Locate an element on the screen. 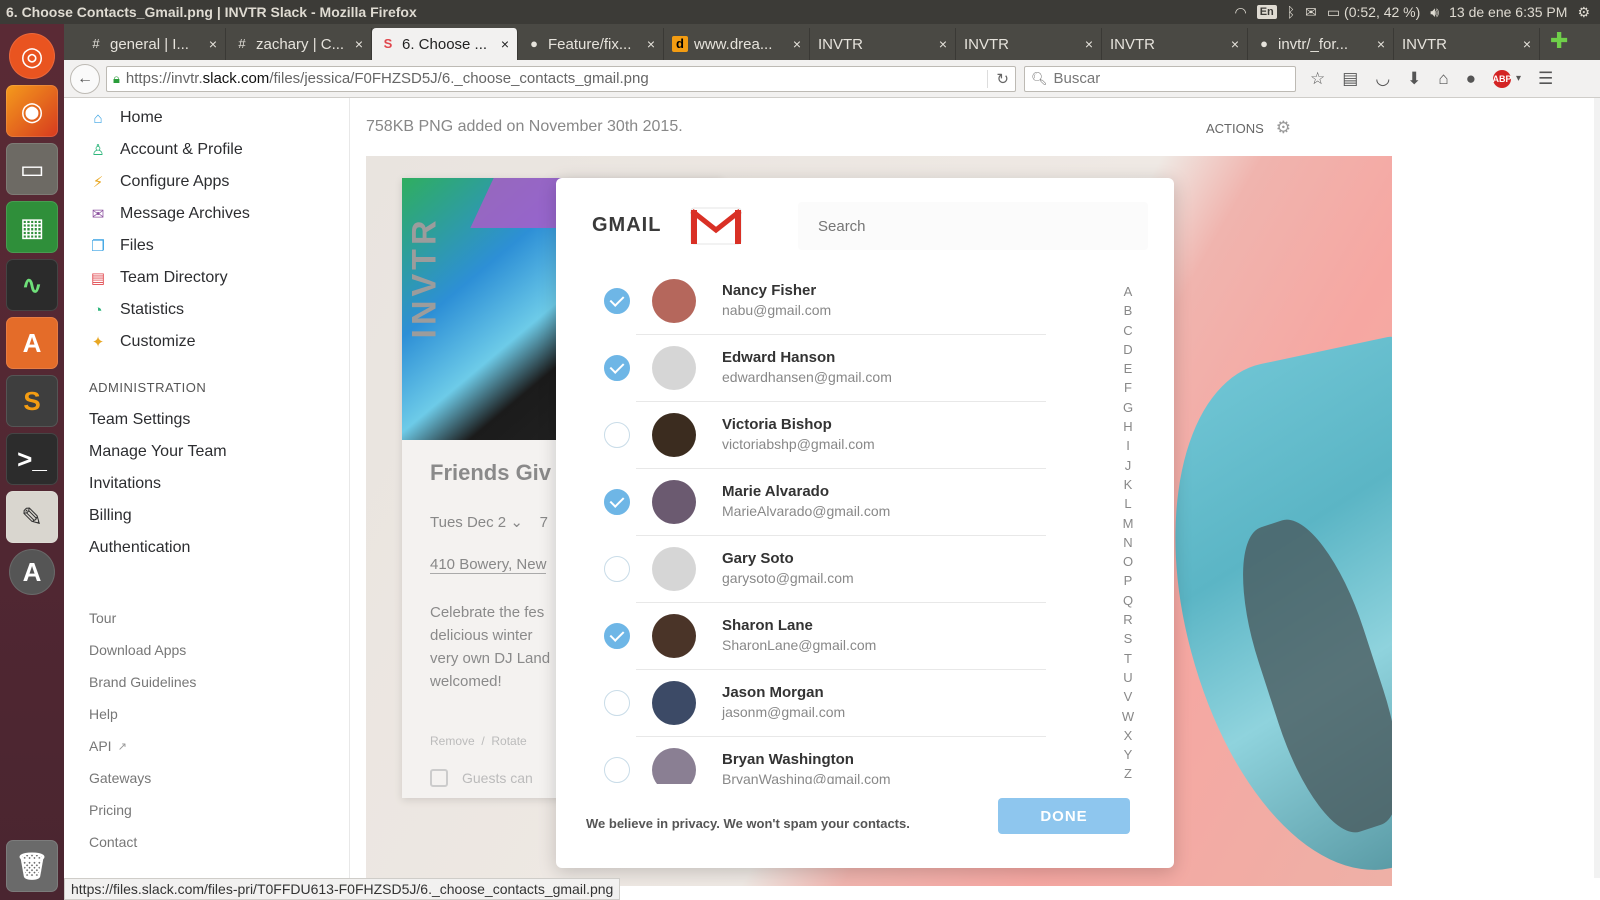  alphabet-letter: G is located at coordinates (1128, 407).